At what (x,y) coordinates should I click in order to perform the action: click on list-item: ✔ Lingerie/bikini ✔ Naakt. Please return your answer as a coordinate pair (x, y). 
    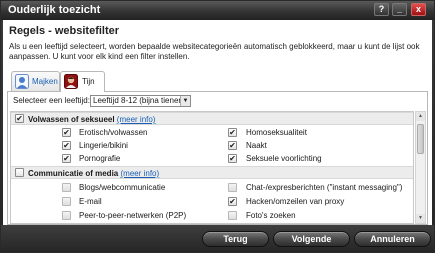
    Looking at the image, I should click on (212, 145).